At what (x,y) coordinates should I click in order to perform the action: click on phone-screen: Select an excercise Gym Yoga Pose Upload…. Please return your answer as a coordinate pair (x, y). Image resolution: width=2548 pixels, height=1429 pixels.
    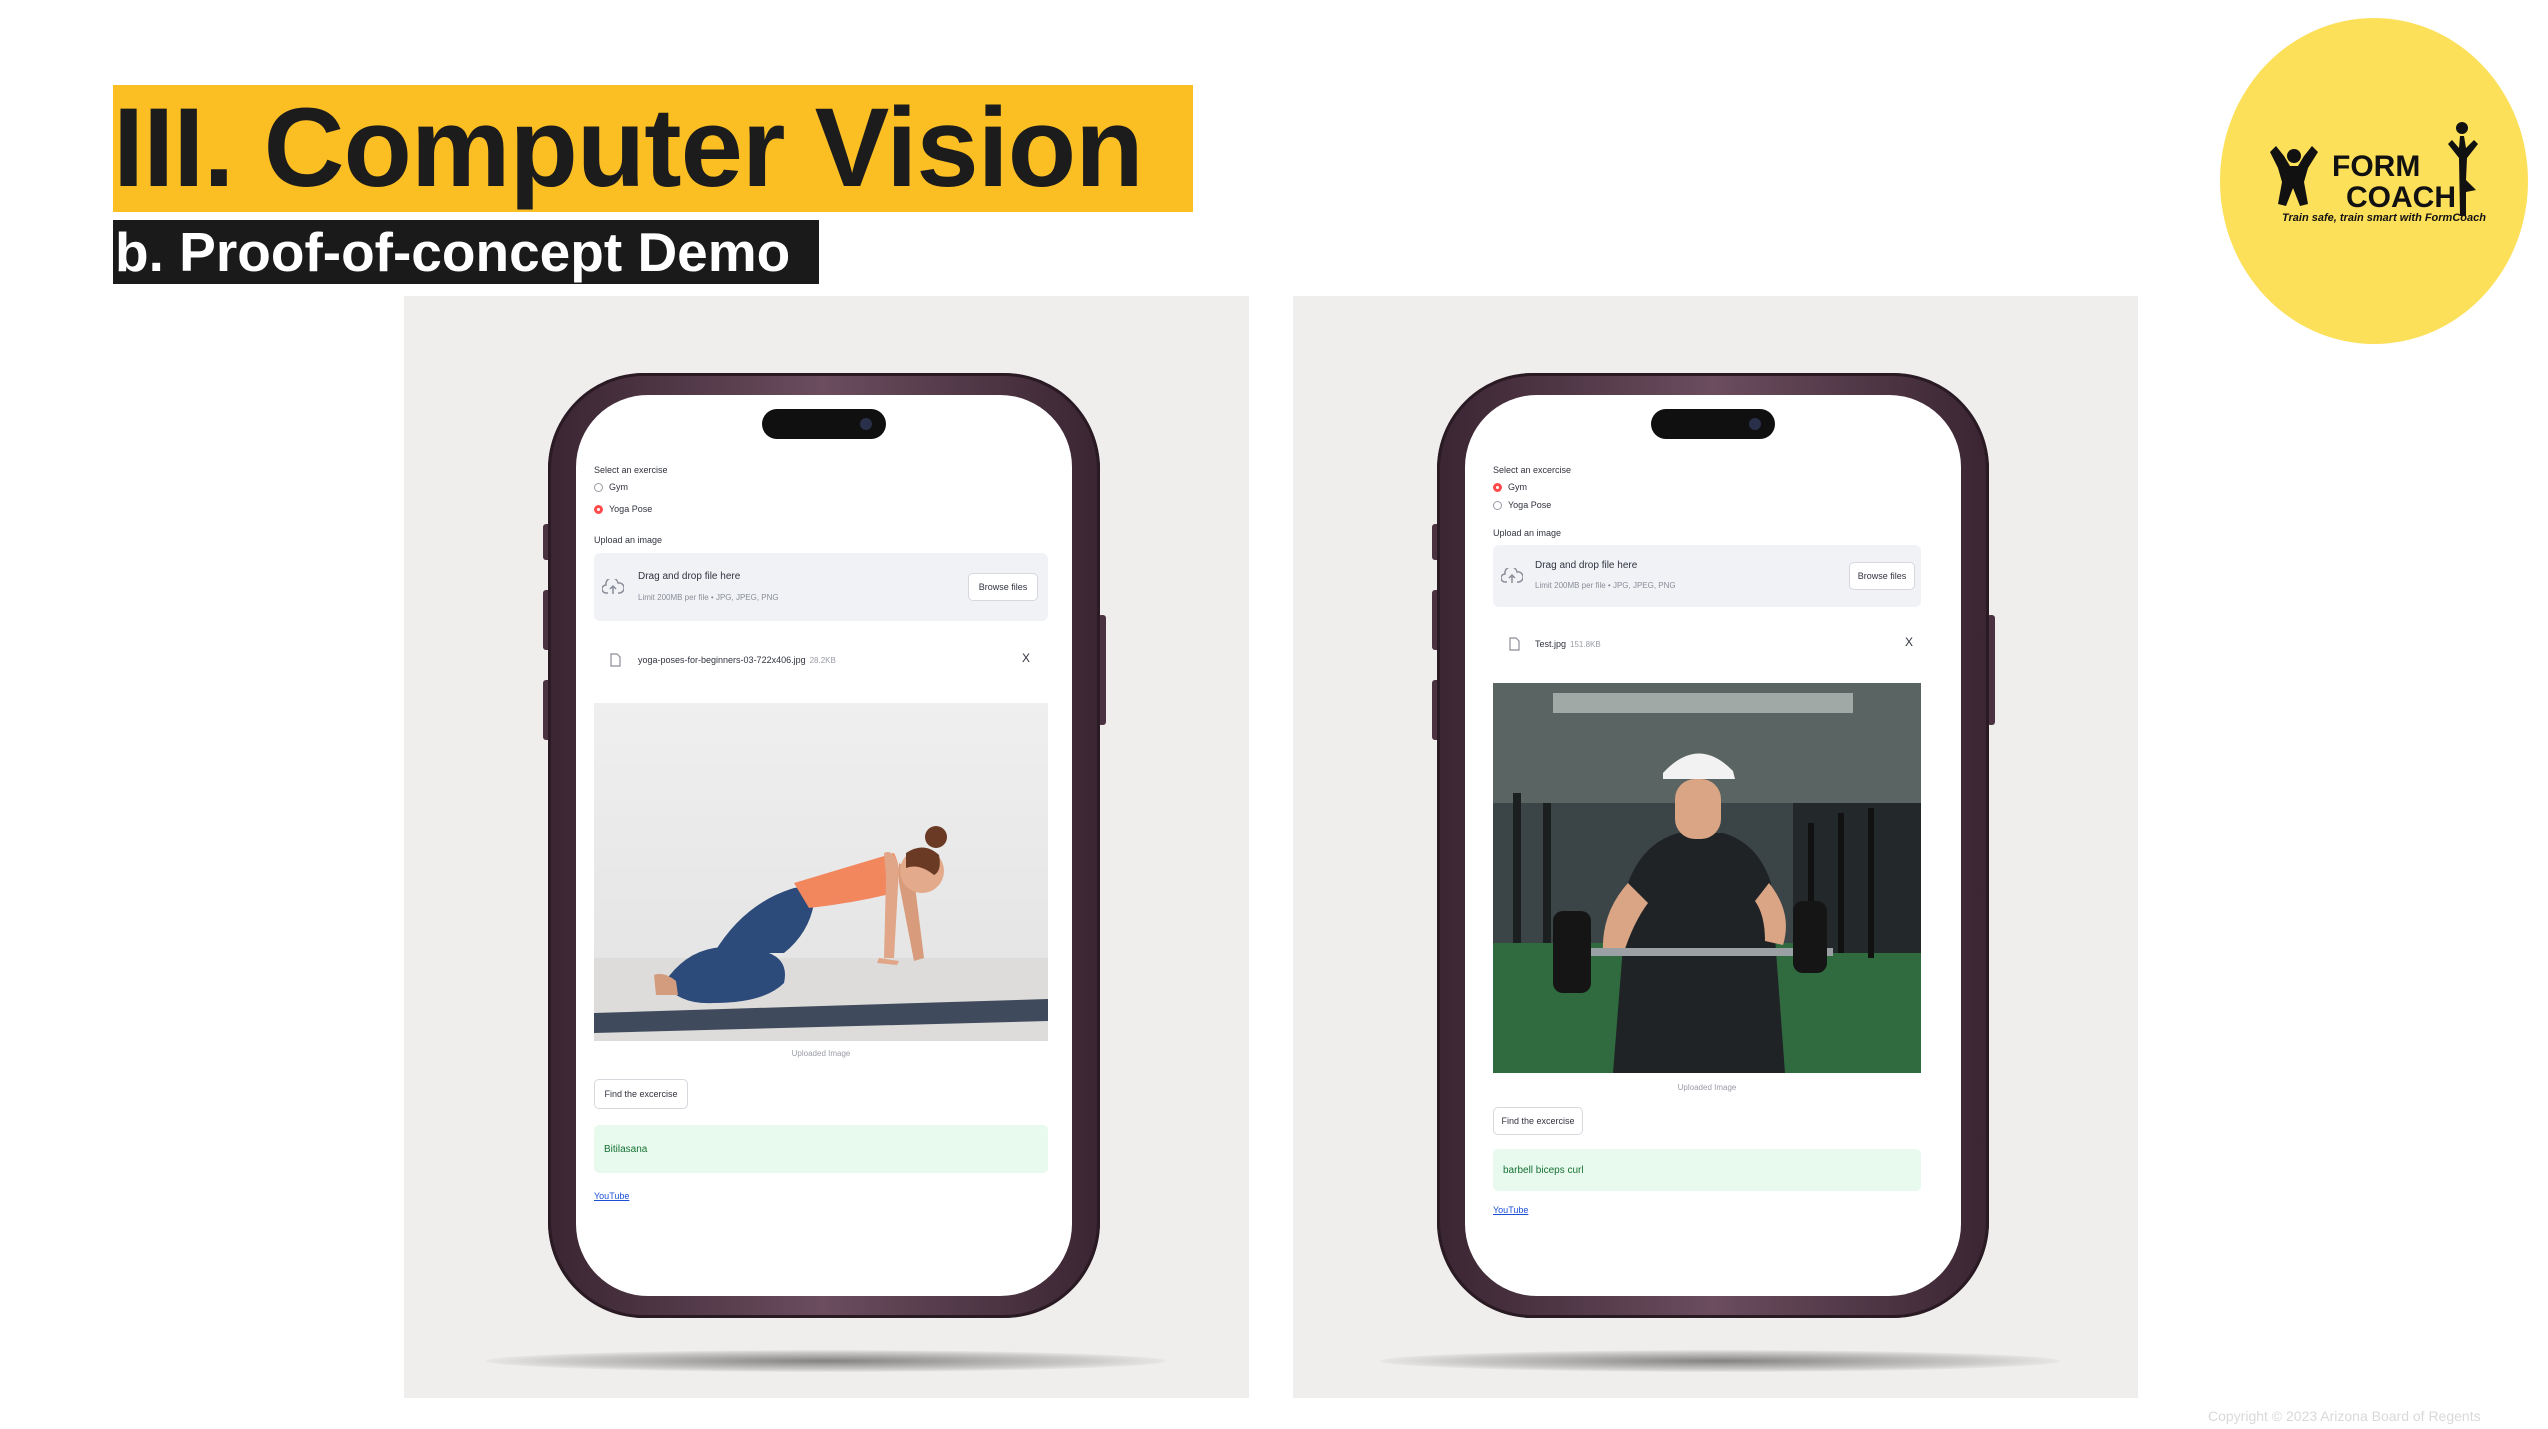
    Looking at the image, I should click on (1713, 845).